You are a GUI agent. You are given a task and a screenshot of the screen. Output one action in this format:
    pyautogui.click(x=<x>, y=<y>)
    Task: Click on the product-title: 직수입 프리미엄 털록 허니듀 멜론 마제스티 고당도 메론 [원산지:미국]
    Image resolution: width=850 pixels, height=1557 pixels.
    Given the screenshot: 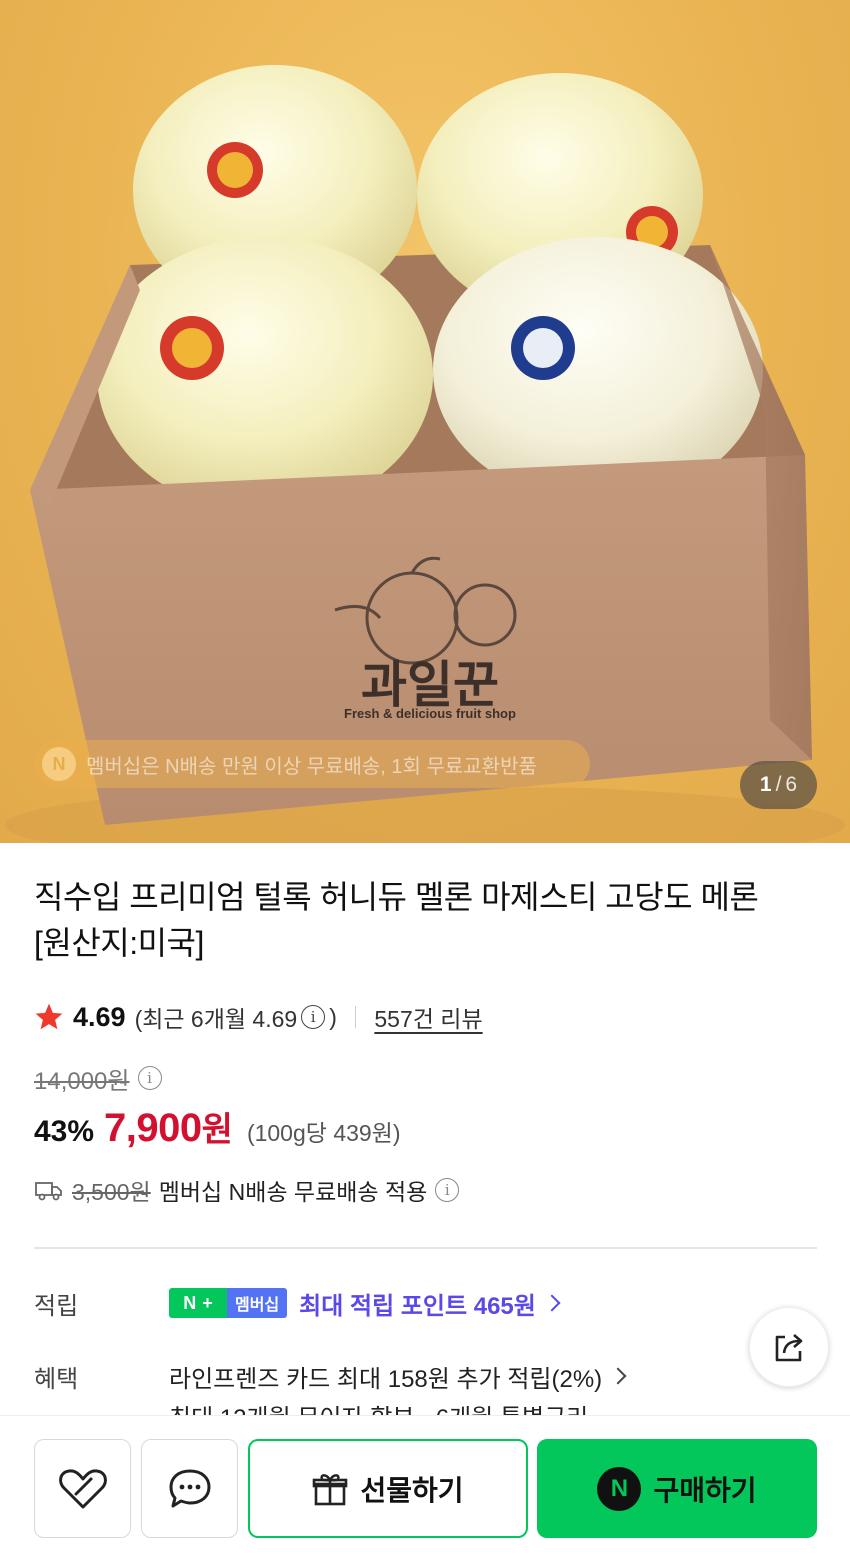 What is the action you would take?
    pyautogui.click(x=396, y=920)
    